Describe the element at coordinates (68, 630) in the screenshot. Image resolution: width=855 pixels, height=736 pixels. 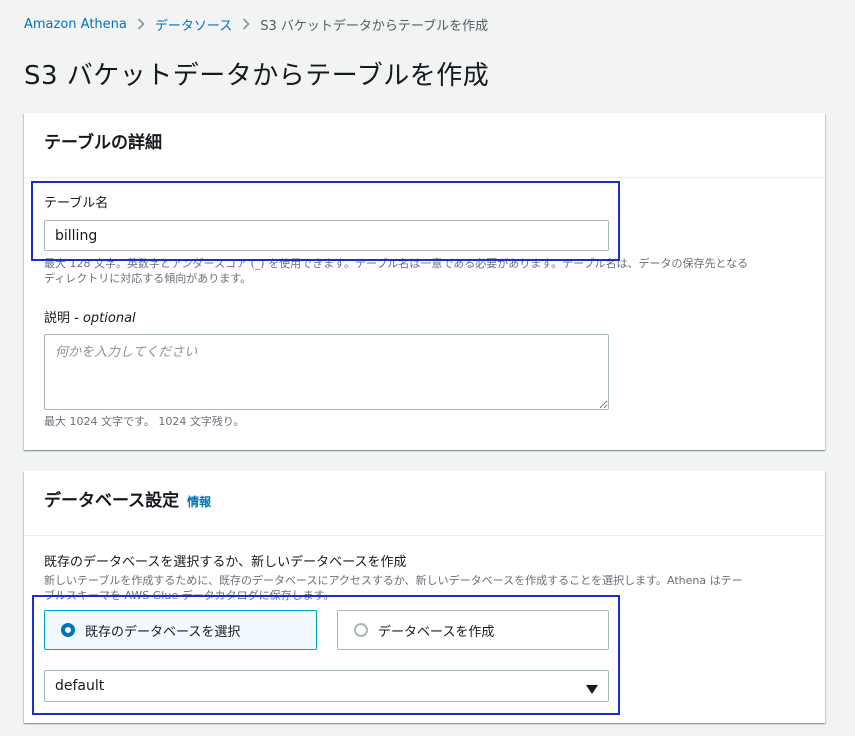
I see `radio-checked-icon` at that location.